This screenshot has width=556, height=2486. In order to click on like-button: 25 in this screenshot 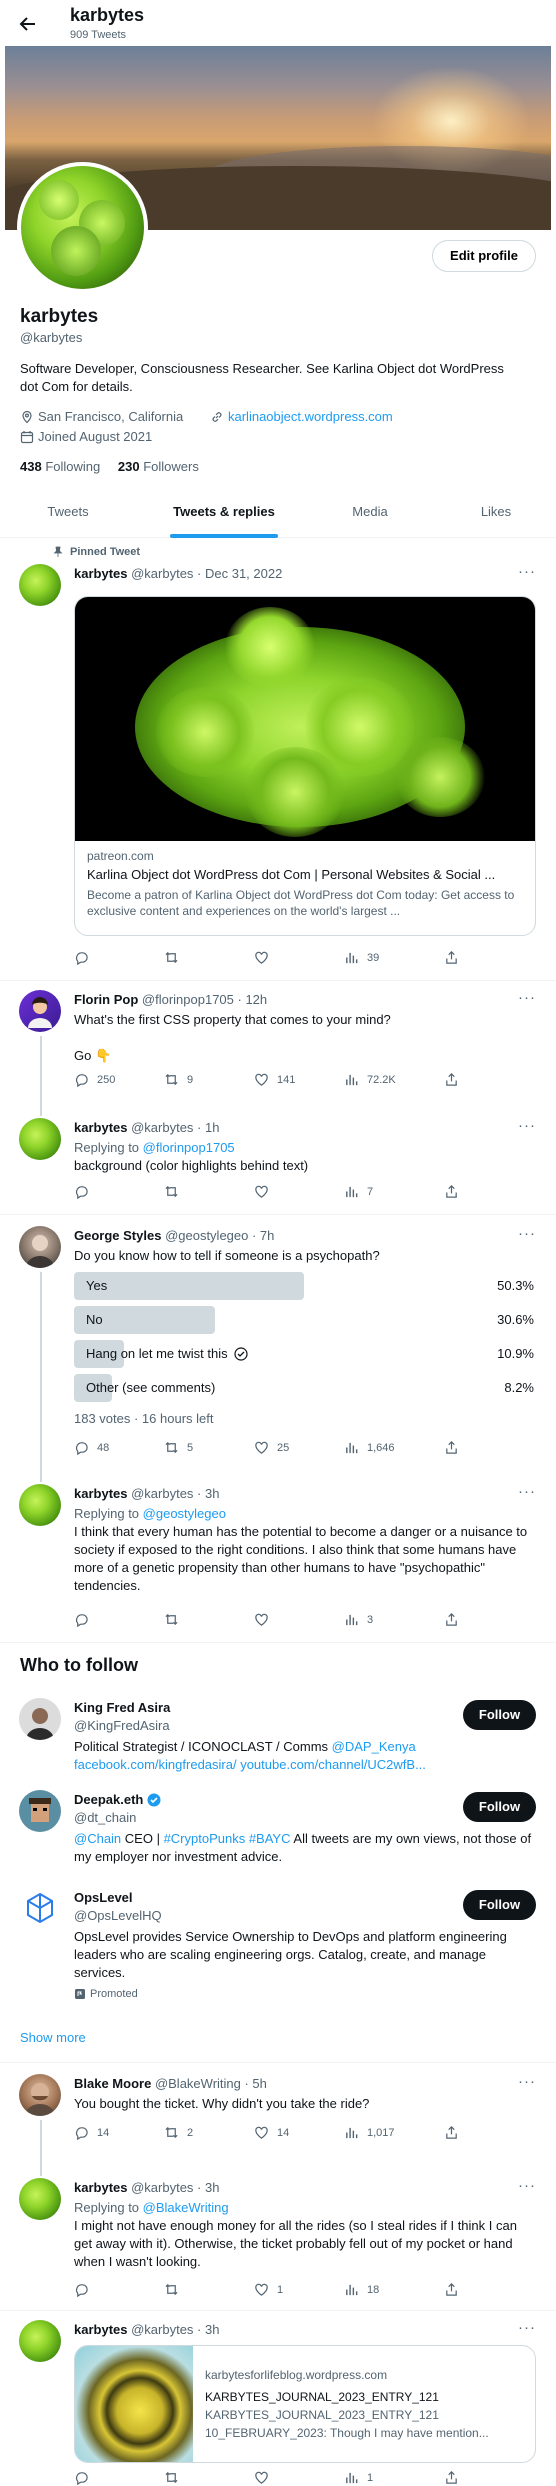, I will do `click(271, 1447)`.